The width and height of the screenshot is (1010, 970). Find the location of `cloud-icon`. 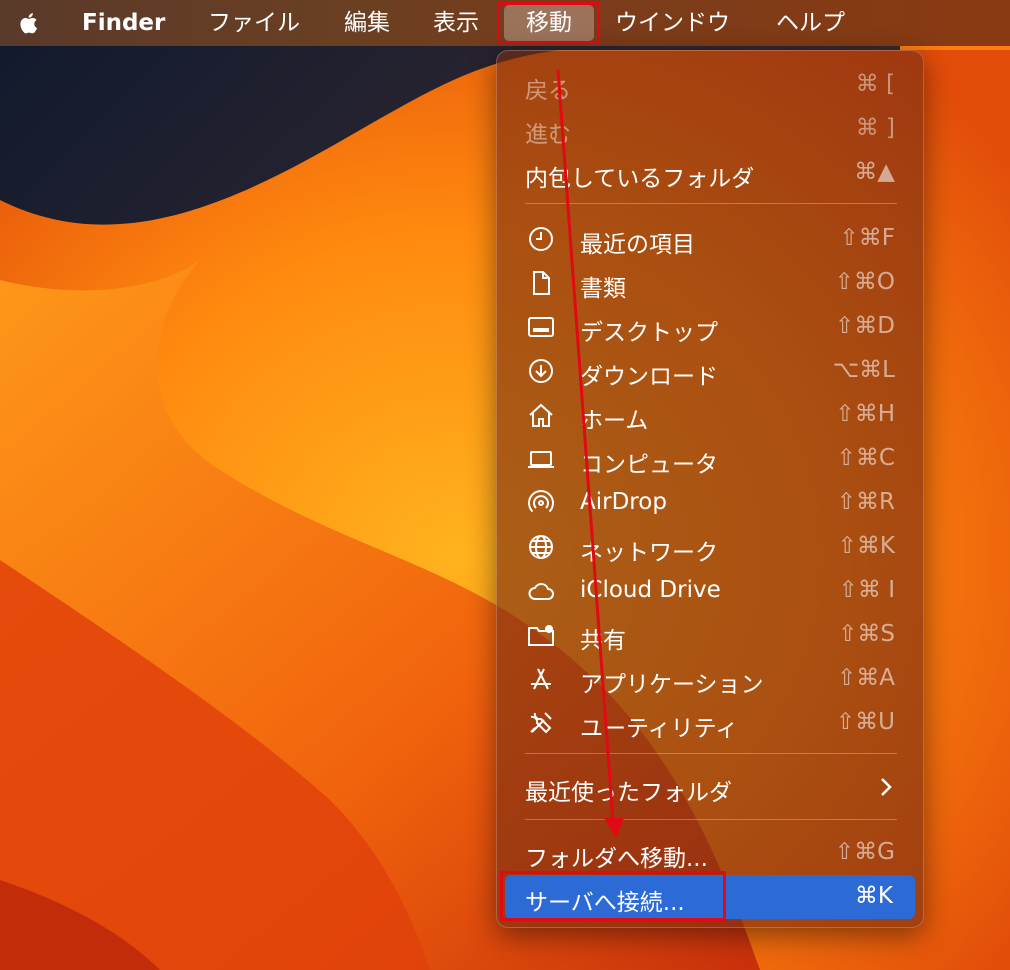

cloud-icon is located at coordinates (541, 591).